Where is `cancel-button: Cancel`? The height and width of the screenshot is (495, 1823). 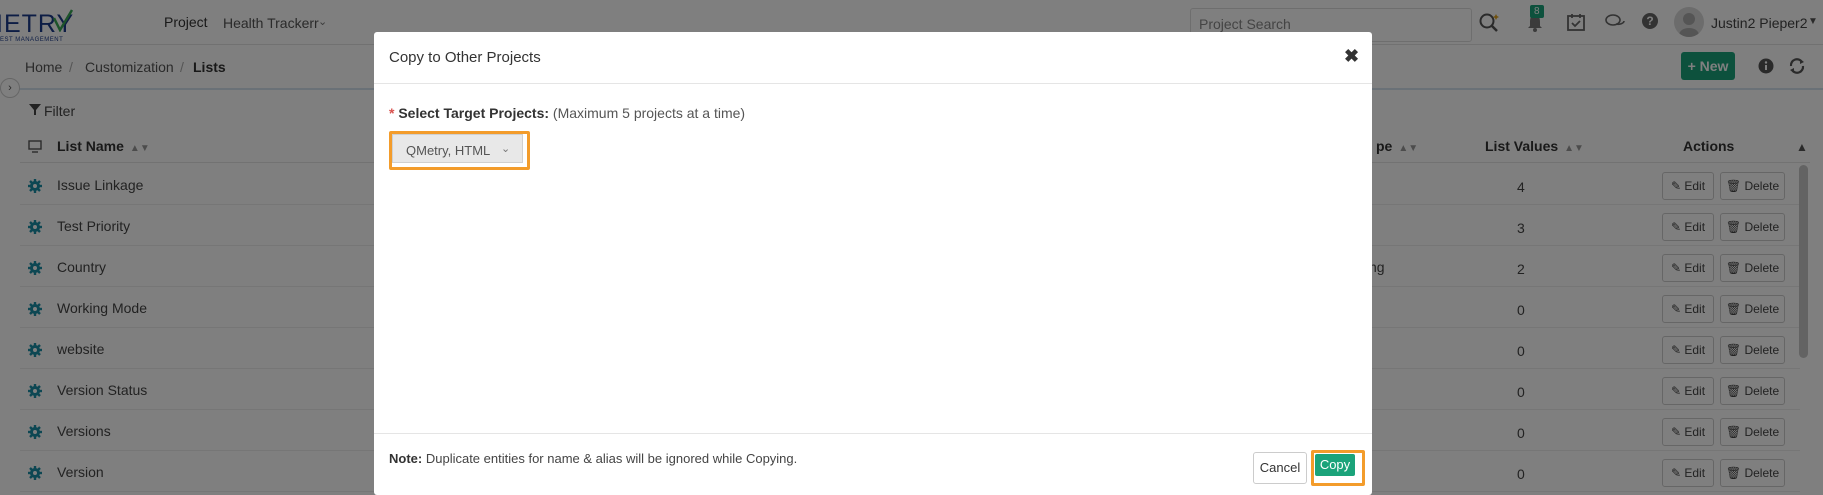
cancel-button: Cancel is located at coordinates (1280, 468).